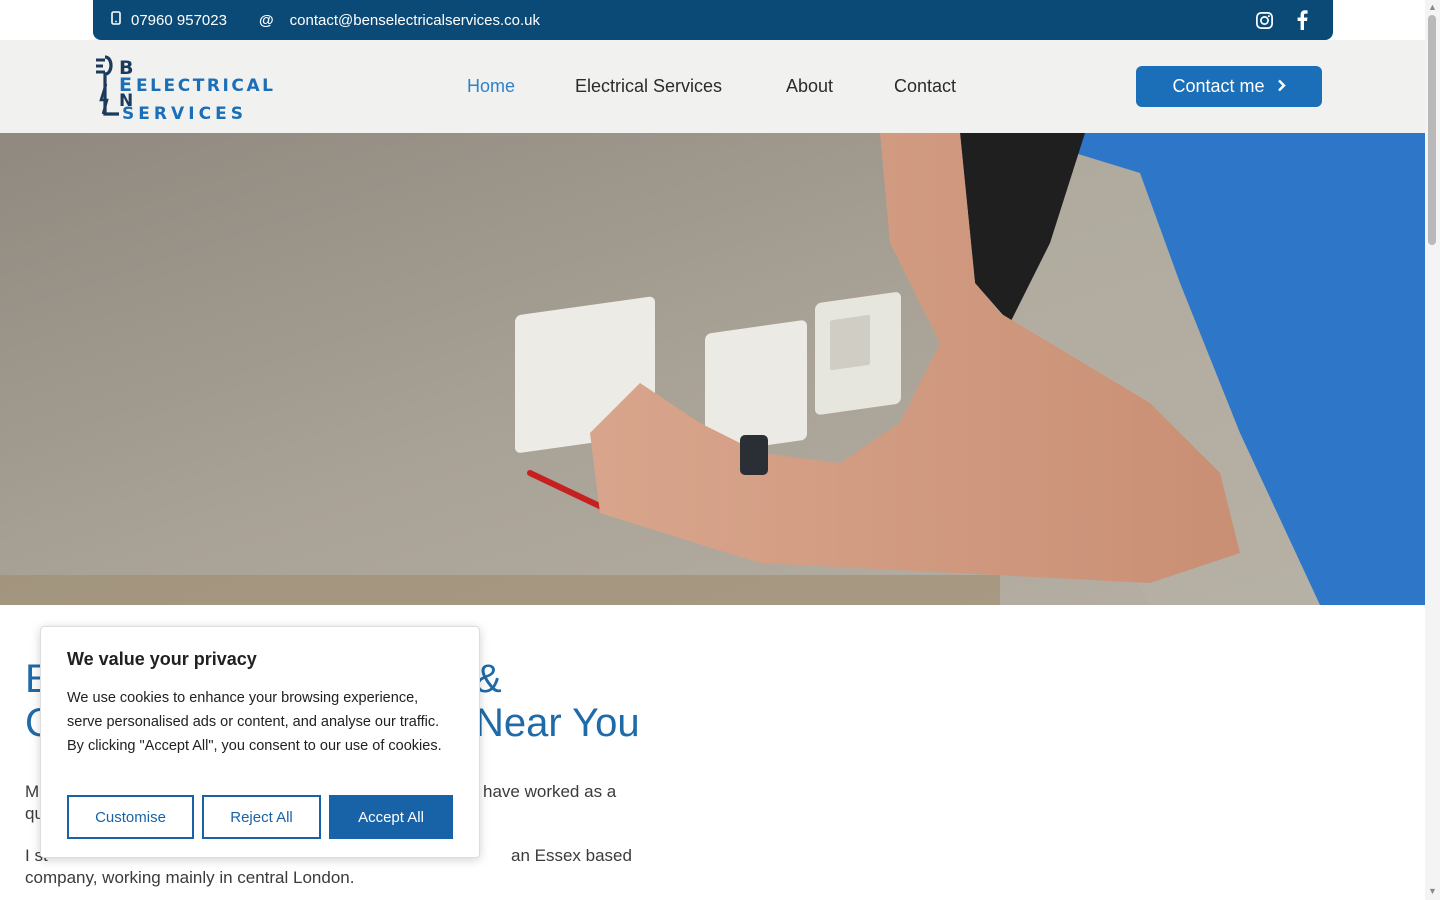 Image resolution: width=1440 pixels, height=900 pixels. Describe the element at coordinates (491, 86) in the screenshot. I see `nav-home: Home` at that location.